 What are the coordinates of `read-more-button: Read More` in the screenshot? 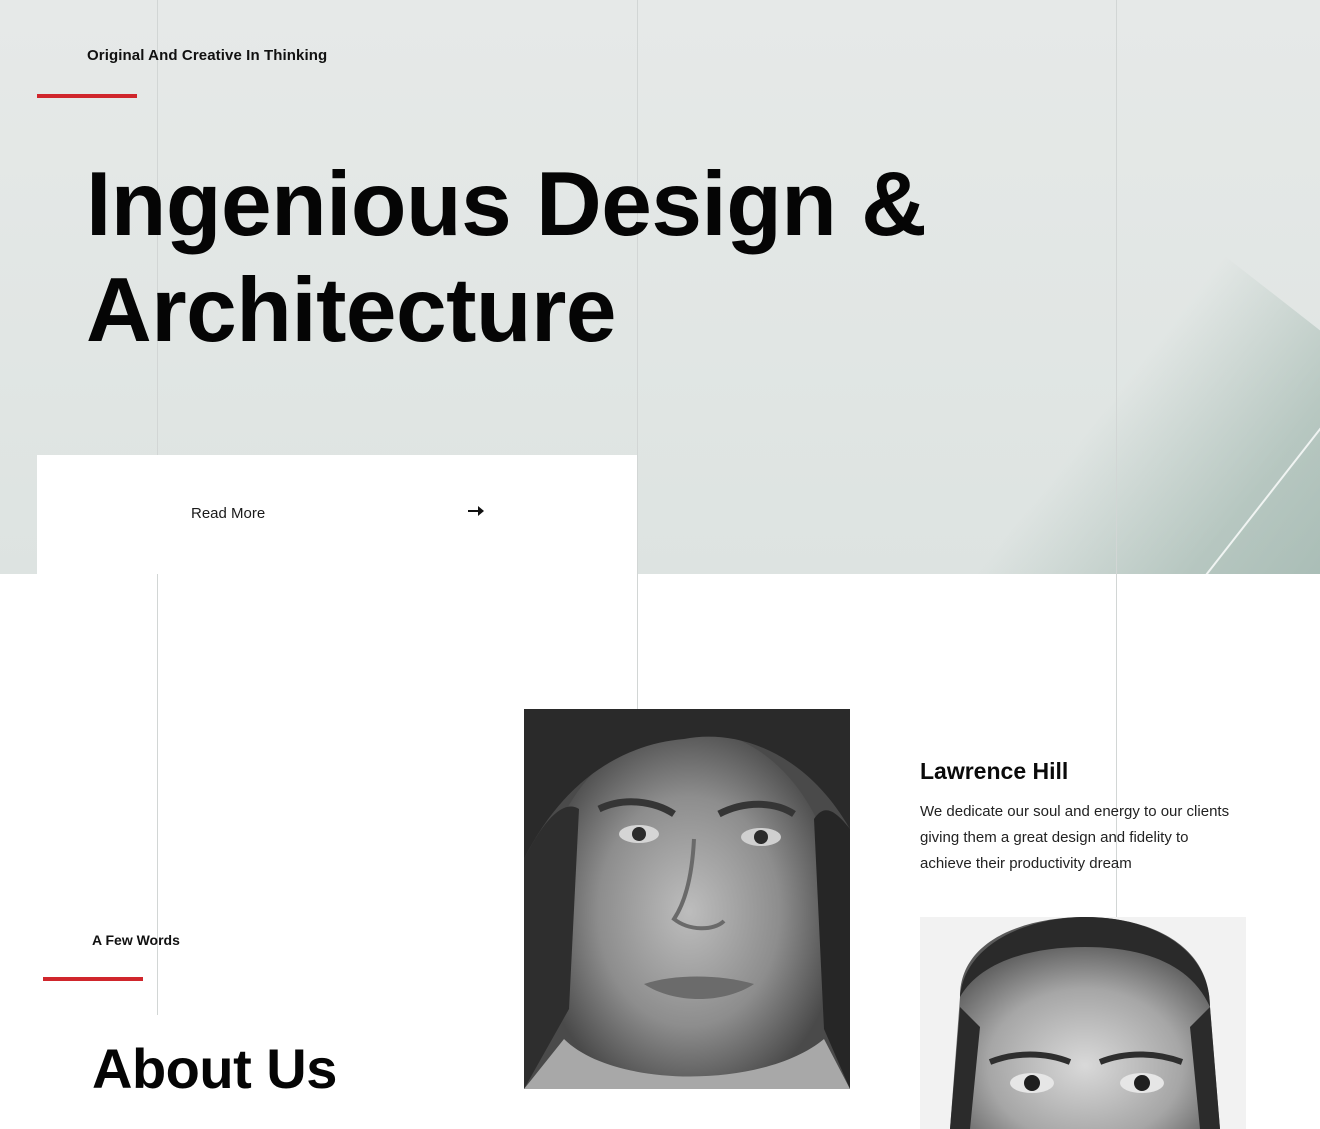 It's located at (337, 514).